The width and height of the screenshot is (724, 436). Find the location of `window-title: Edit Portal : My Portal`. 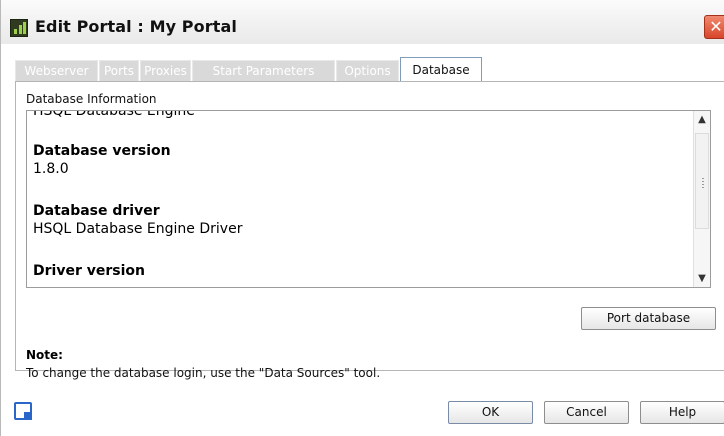

window-title: Edit Portal : My Portal is located at coordinates (136, 26).